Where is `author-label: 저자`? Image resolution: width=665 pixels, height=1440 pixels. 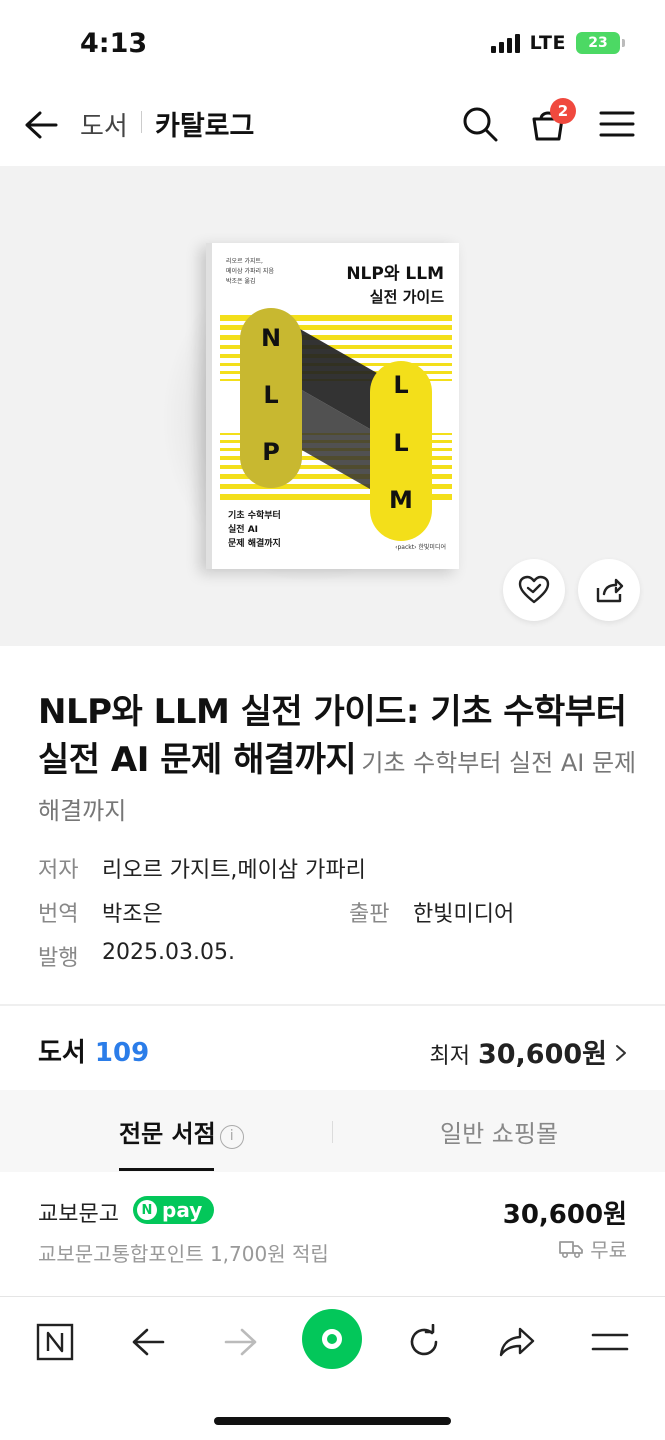 author-label: 저자 is located at coordinates (58, 870).